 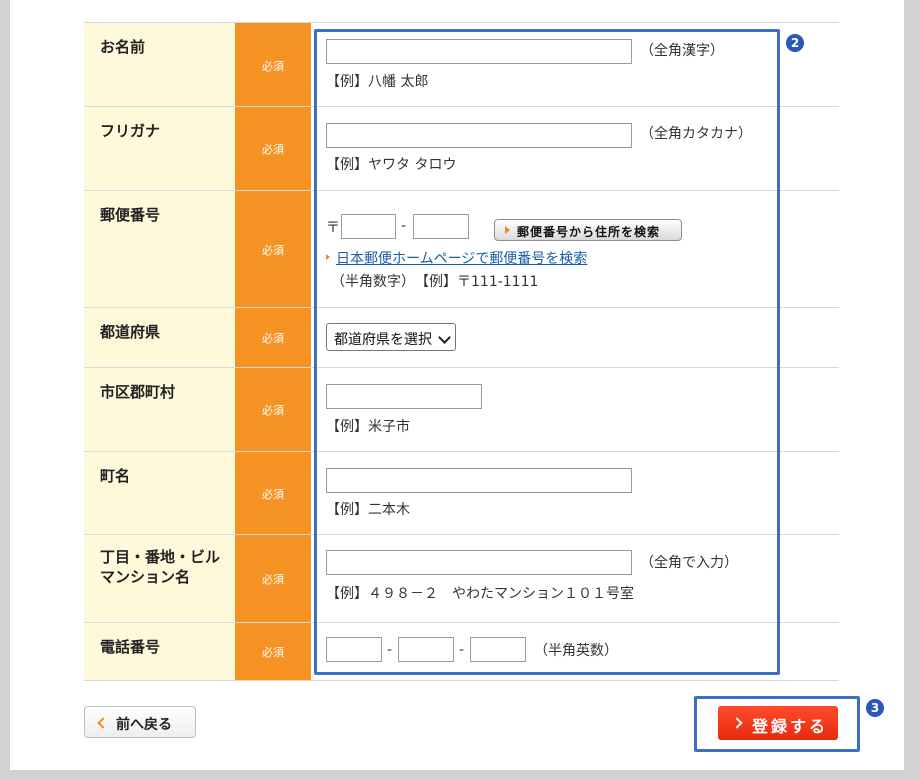 What do you see at coordinates (160, 567) in the screenshot?
I see `field-label-address: 丁目・番地・ビル マンション名` at bounding box center [160, 567].